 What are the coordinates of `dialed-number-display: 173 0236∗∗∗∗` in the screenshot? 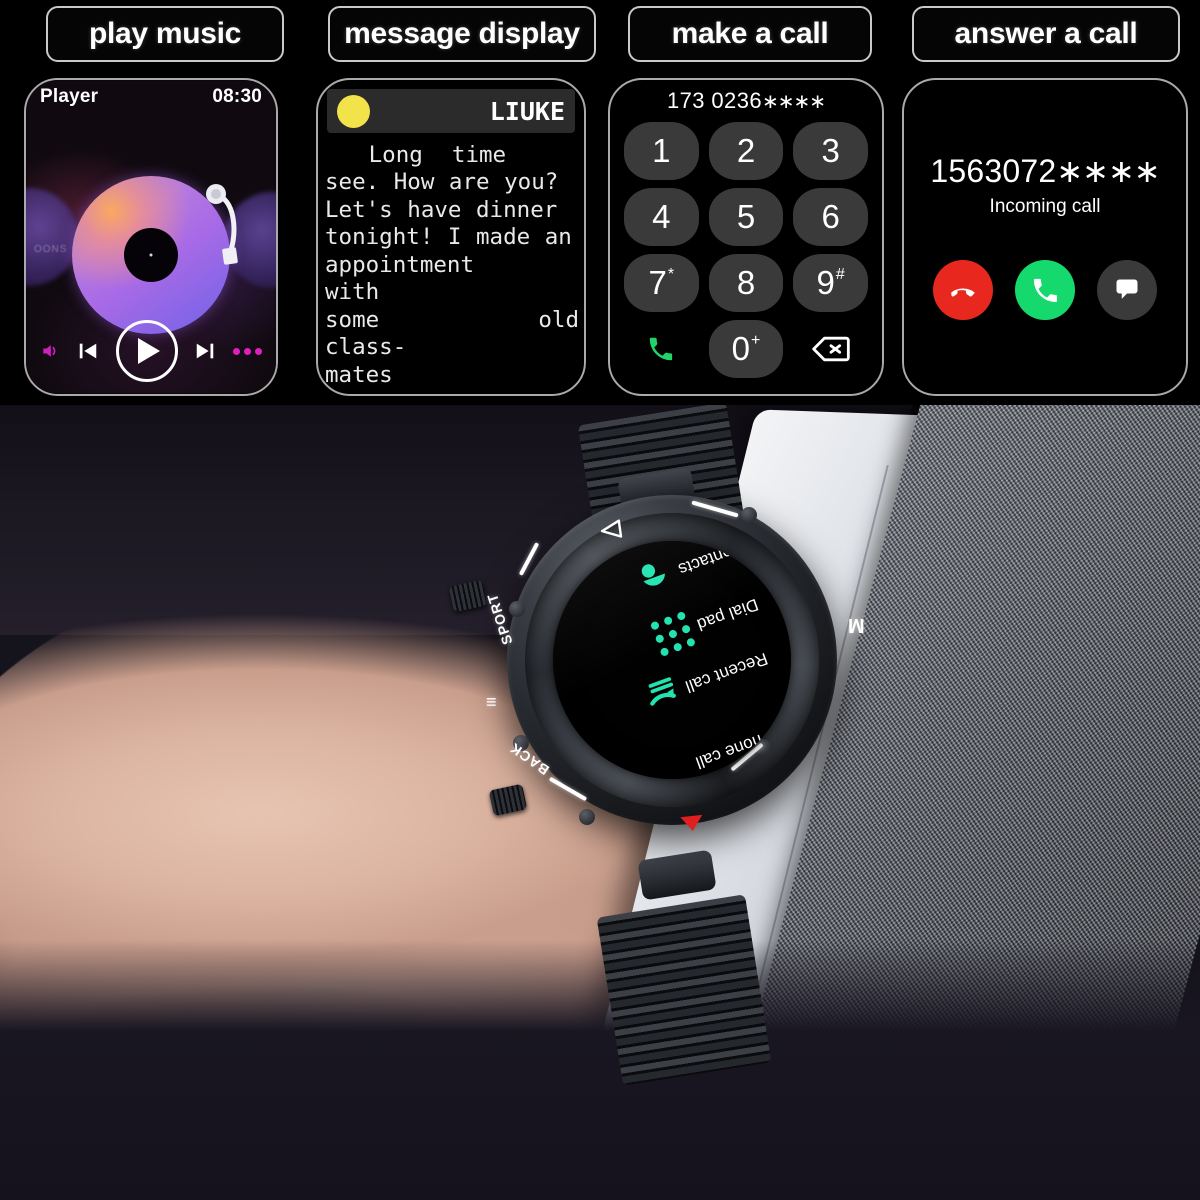 It's located at (746, 101).